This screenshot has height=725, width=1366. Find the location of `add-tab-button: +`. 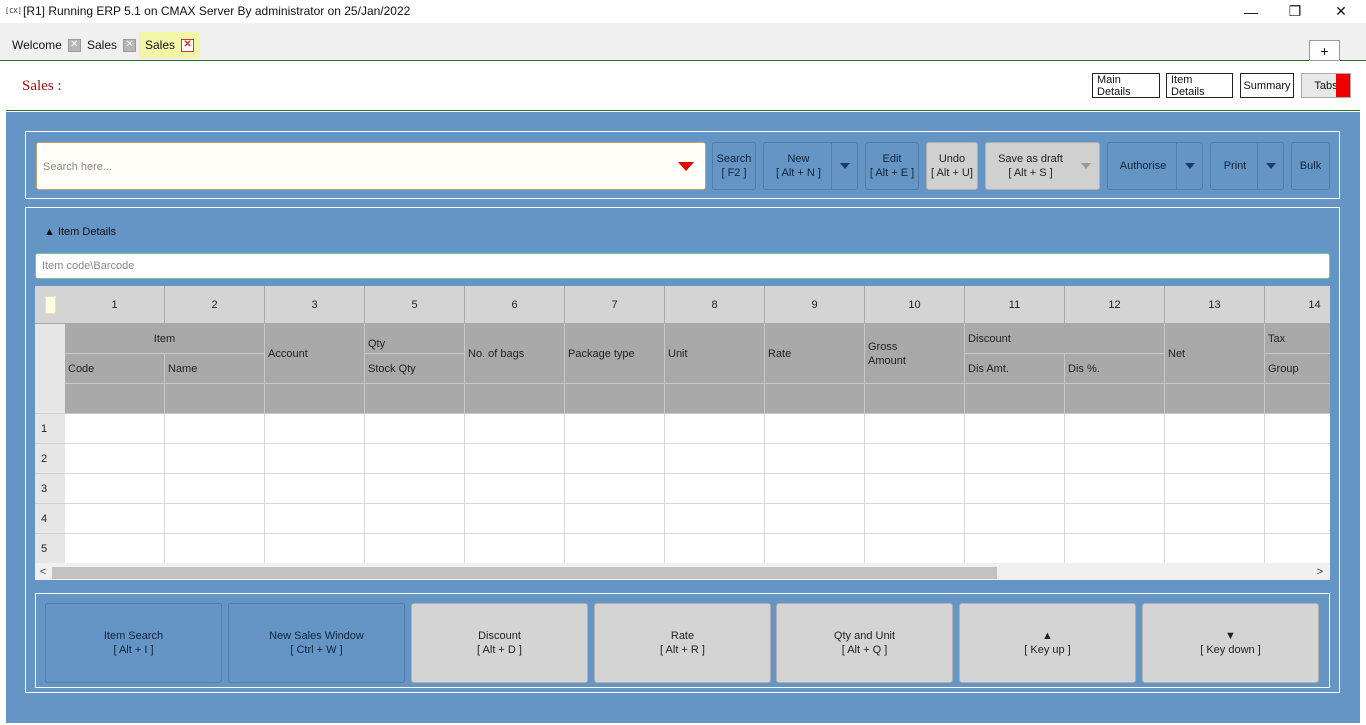

add-tab-button: + is located at coordinates (1324, 50).